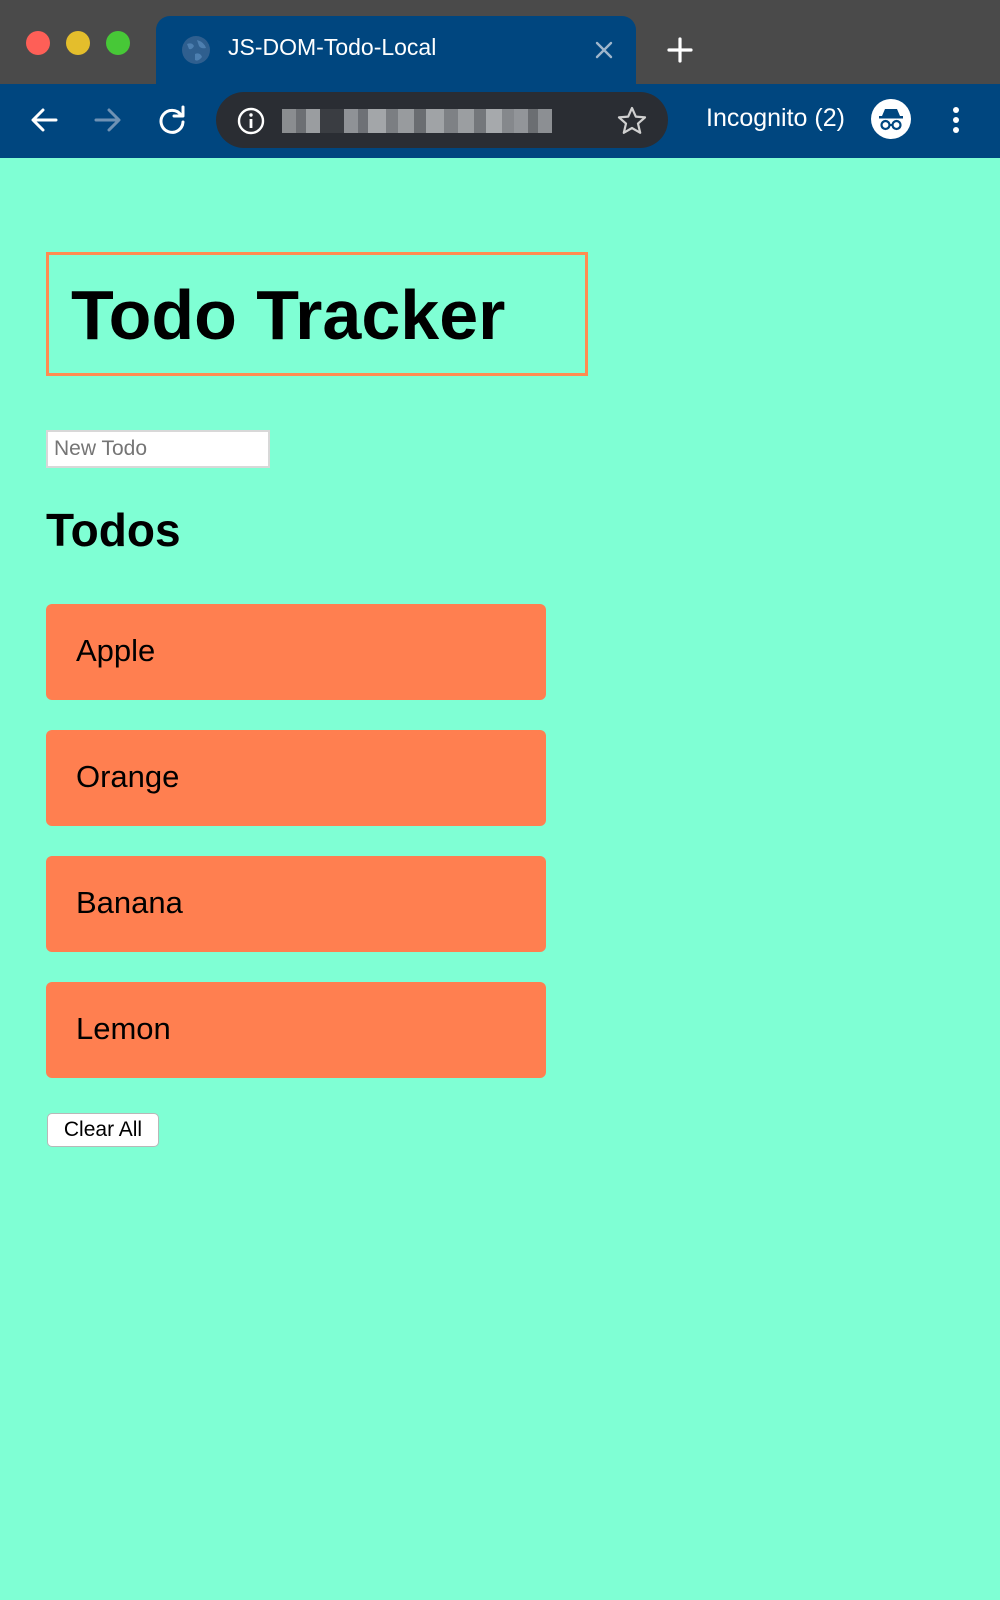 This screenshot has width=1000, height=1600. Describe the element at coordinates (775, 118) in the screenshot. I see `incognito-label: Incognito (2)` at that location.